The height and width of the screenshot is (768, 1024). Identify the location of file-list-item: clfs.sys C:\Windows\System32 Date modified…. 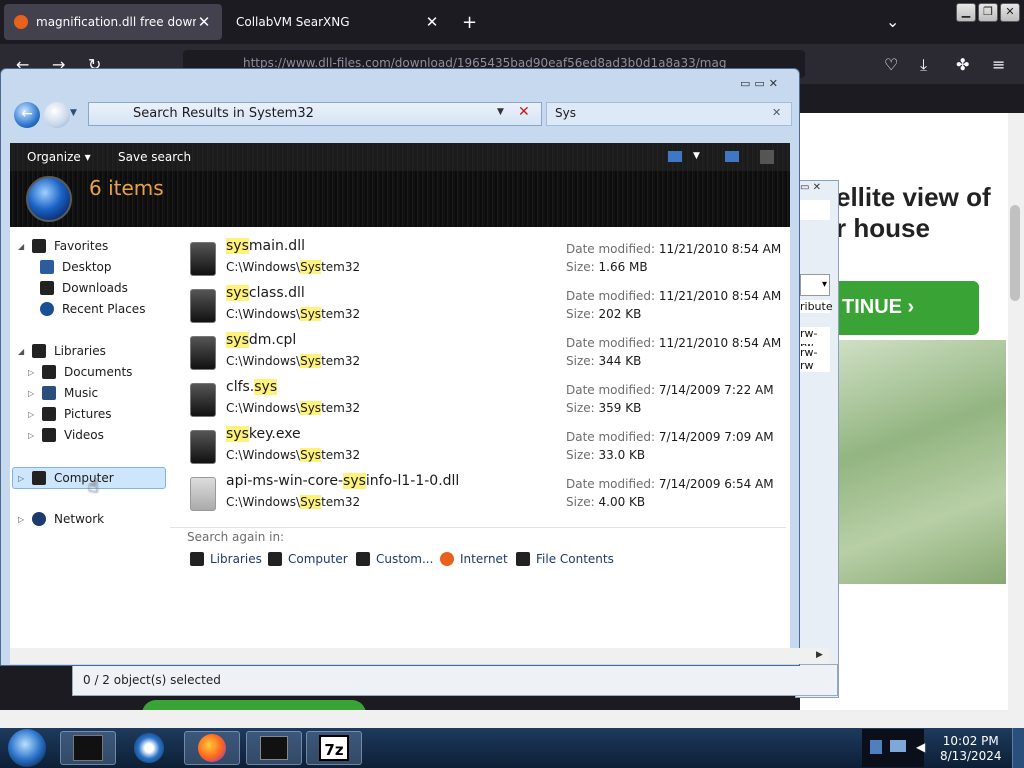
(486, 402).